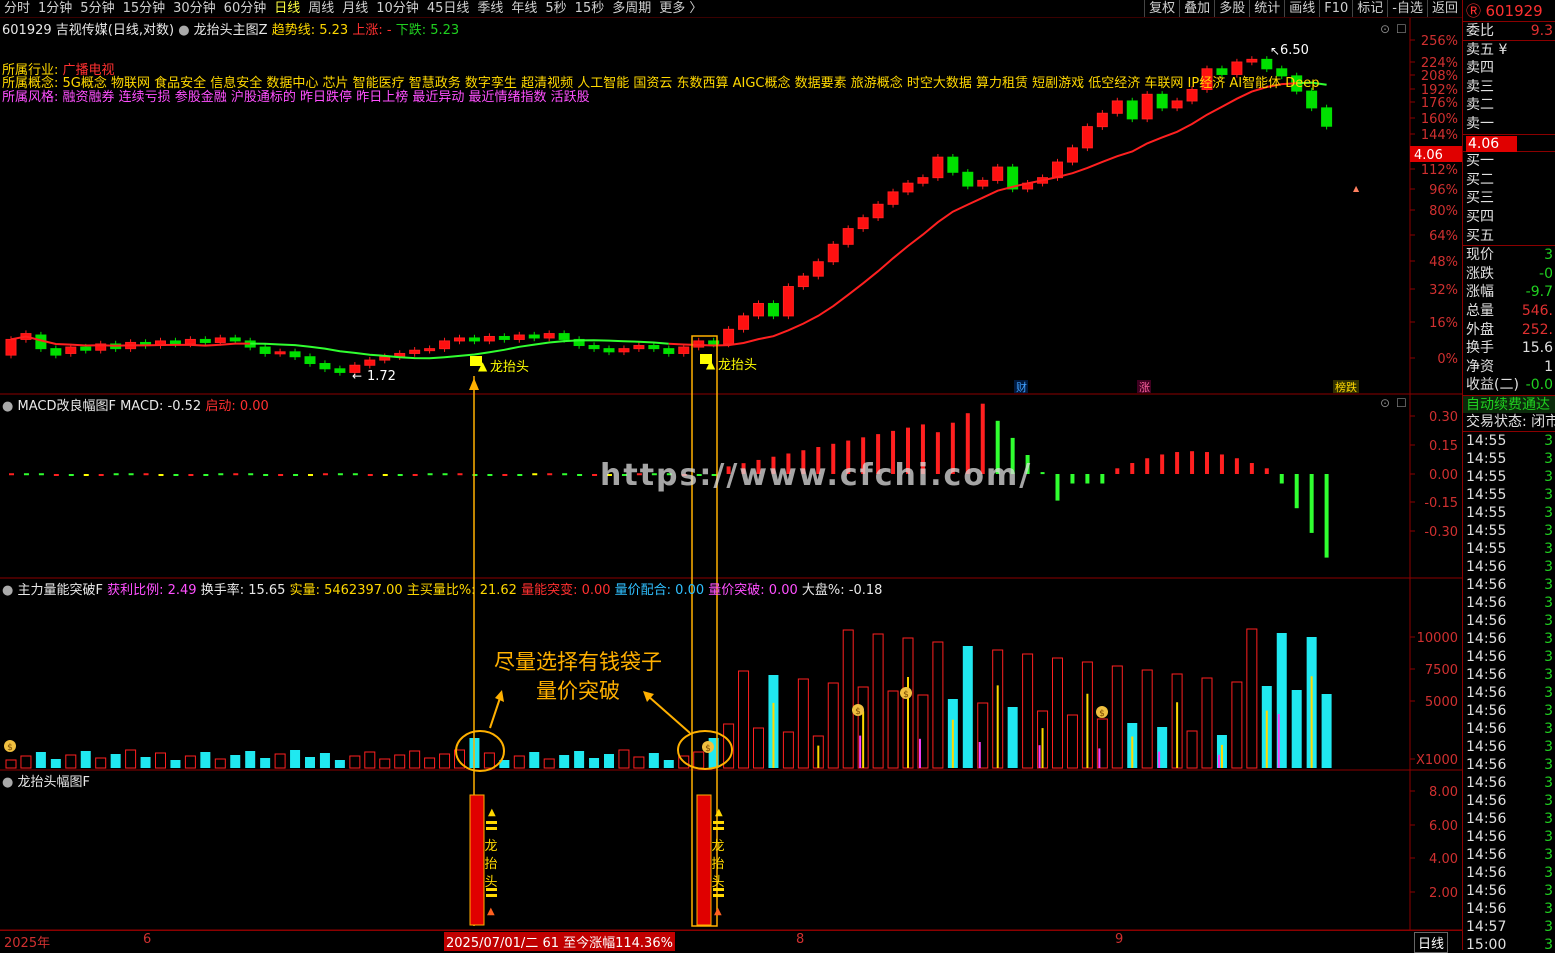 The height and width of the screenshot is (953, 1555). Describe the element at coordinates (231, 30) in the screenshot. I see `indicator-name: 龙抬头主图Z` at that location.